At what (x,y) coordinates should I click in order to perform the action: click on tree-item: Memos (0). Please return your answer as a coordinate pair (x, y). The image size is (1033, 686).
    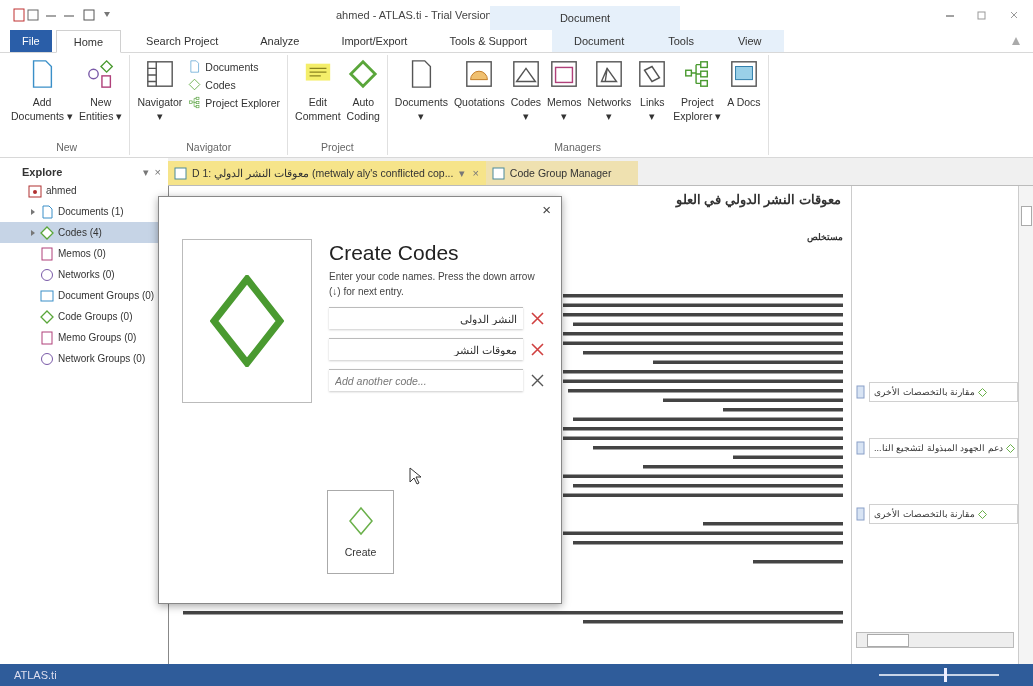
    Looking at the image, I should click on (84, 253).